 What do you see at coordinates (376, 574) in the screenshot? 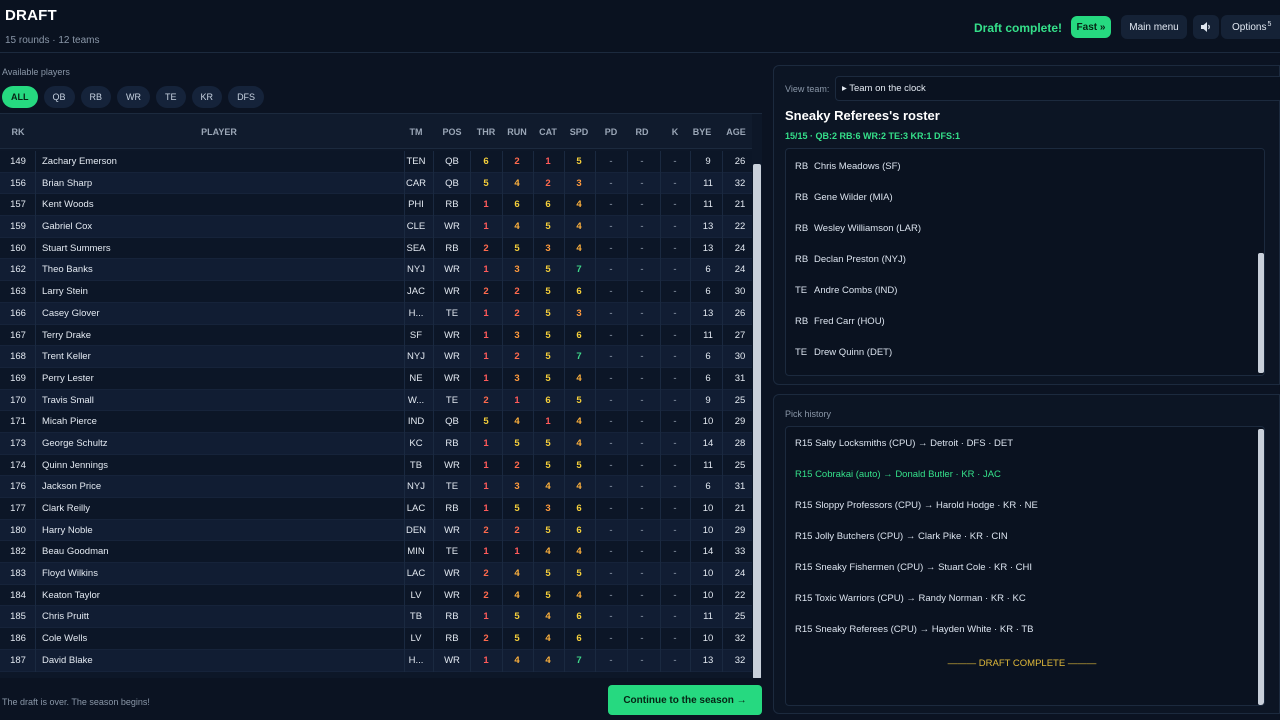
I see `table-row: 183 Floyd Wilkins LAC WR 2 4 5 5- - -10 24` at bounding box center [376, 574].